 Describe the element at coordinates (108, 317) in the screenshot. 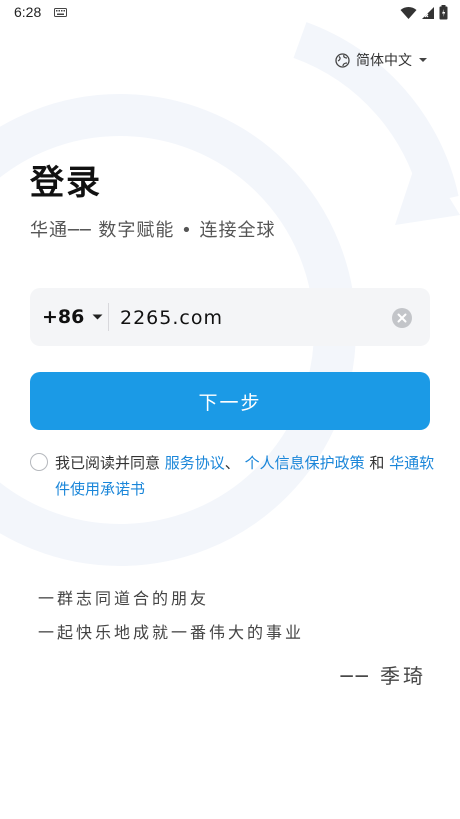

I see `input-divider` at that location.